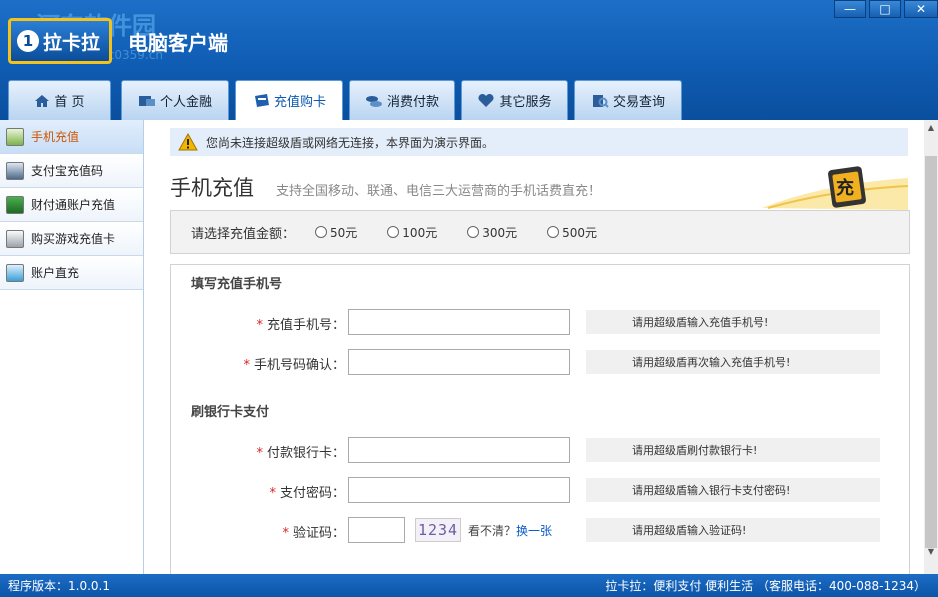  I want to click on tab-transaction-query: 交易查询, so click(628, 100).